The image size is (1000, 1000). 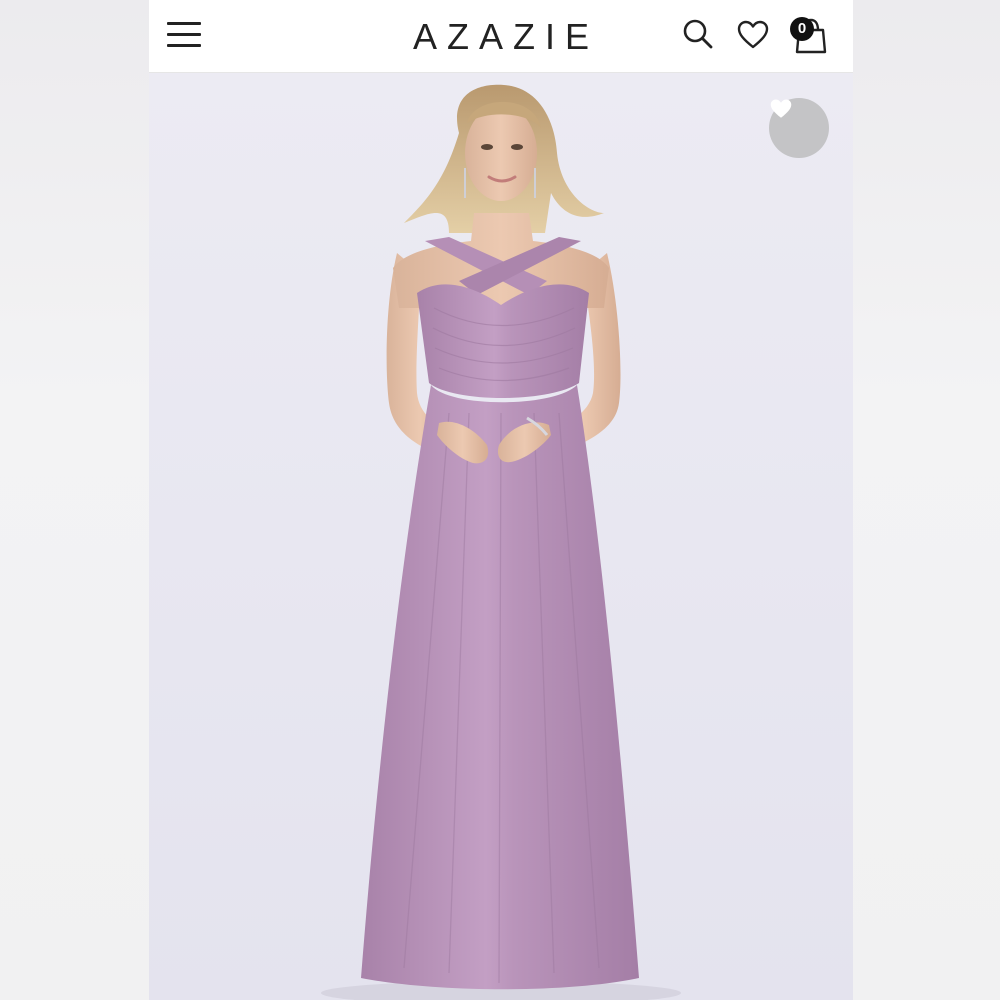 I want to click on search-icon, so click(x=698, y=34).